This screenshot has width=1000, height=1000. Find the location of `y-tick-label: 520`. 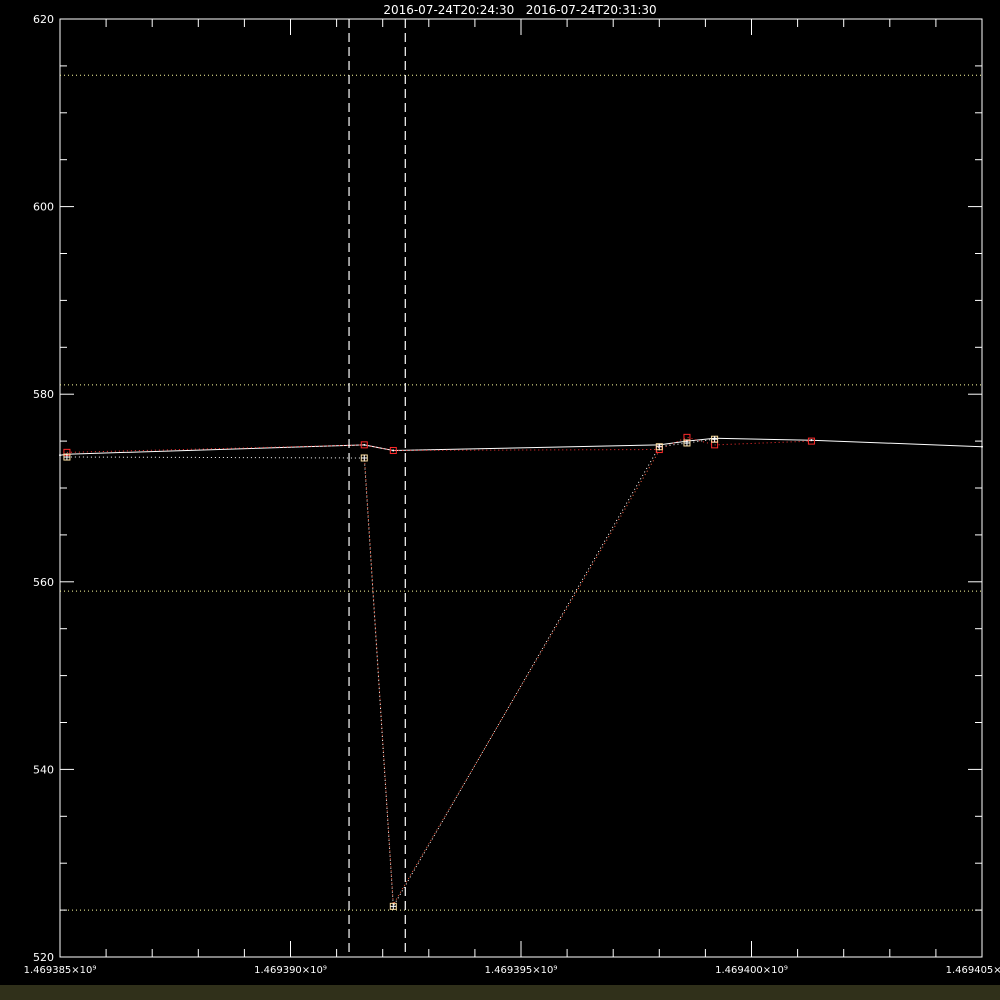

y-tick-label: 520 is located at coordinates (43, 957).